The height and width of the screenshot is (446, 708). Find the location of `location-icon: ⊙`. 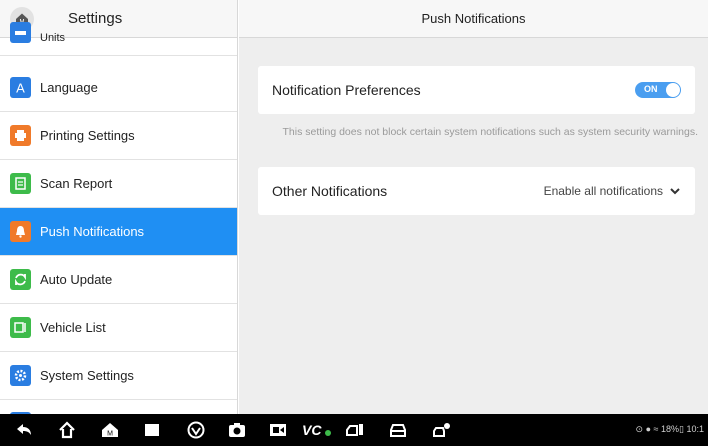

location-icon: ⊙ is located at coordinates (639, 429).